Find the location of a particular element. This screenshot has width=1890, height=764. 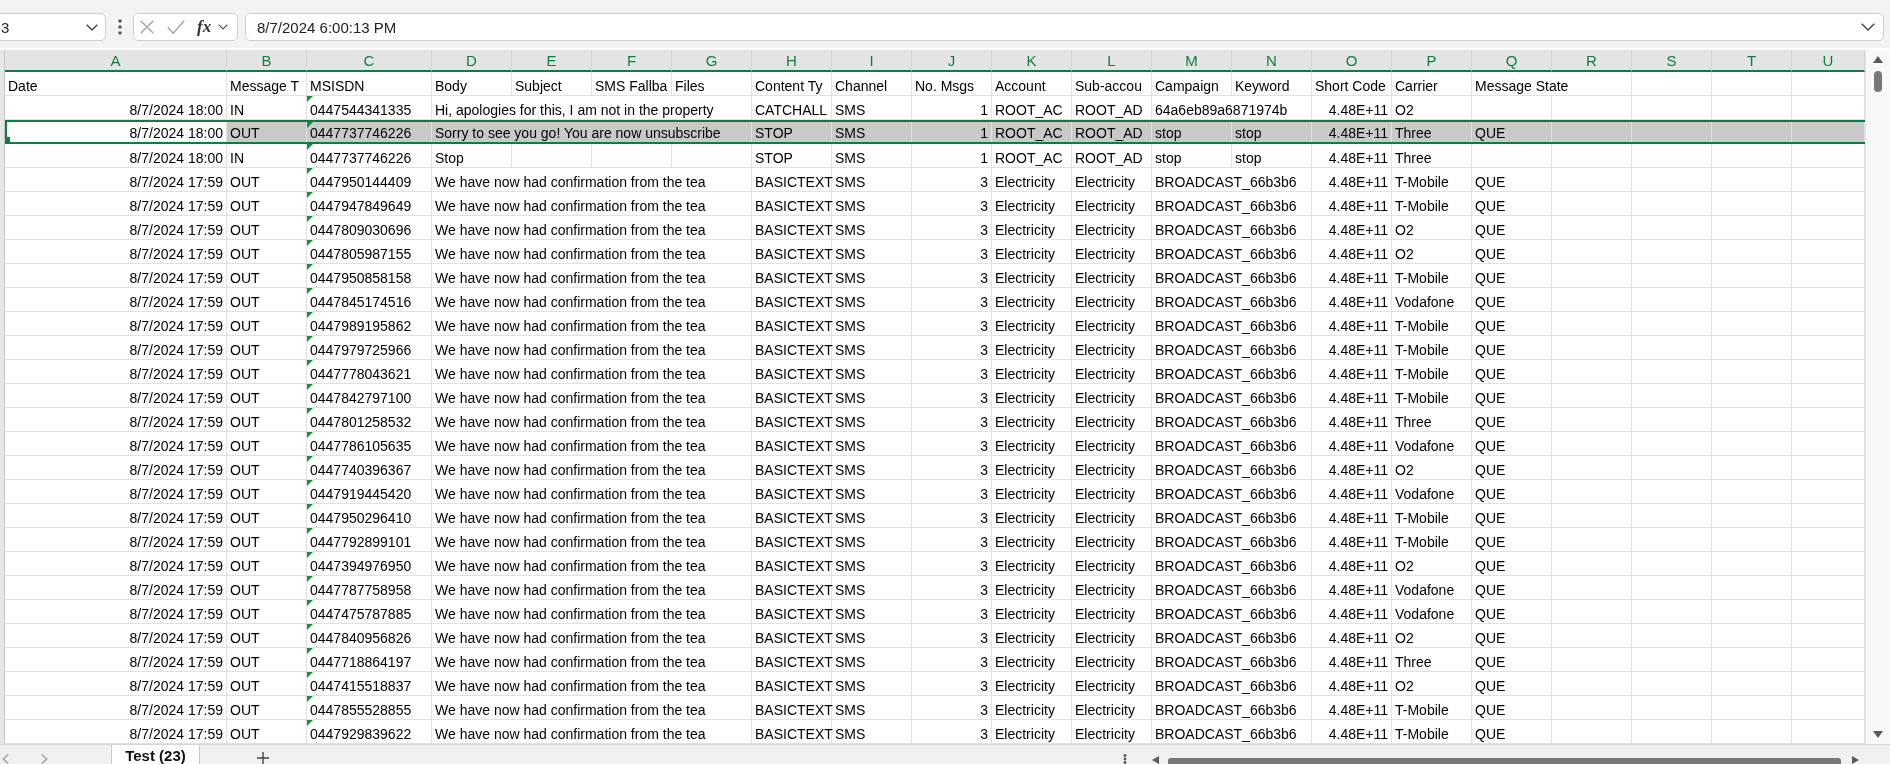

table-cell: ROOT_AD is located at coordinates (1112, 107).